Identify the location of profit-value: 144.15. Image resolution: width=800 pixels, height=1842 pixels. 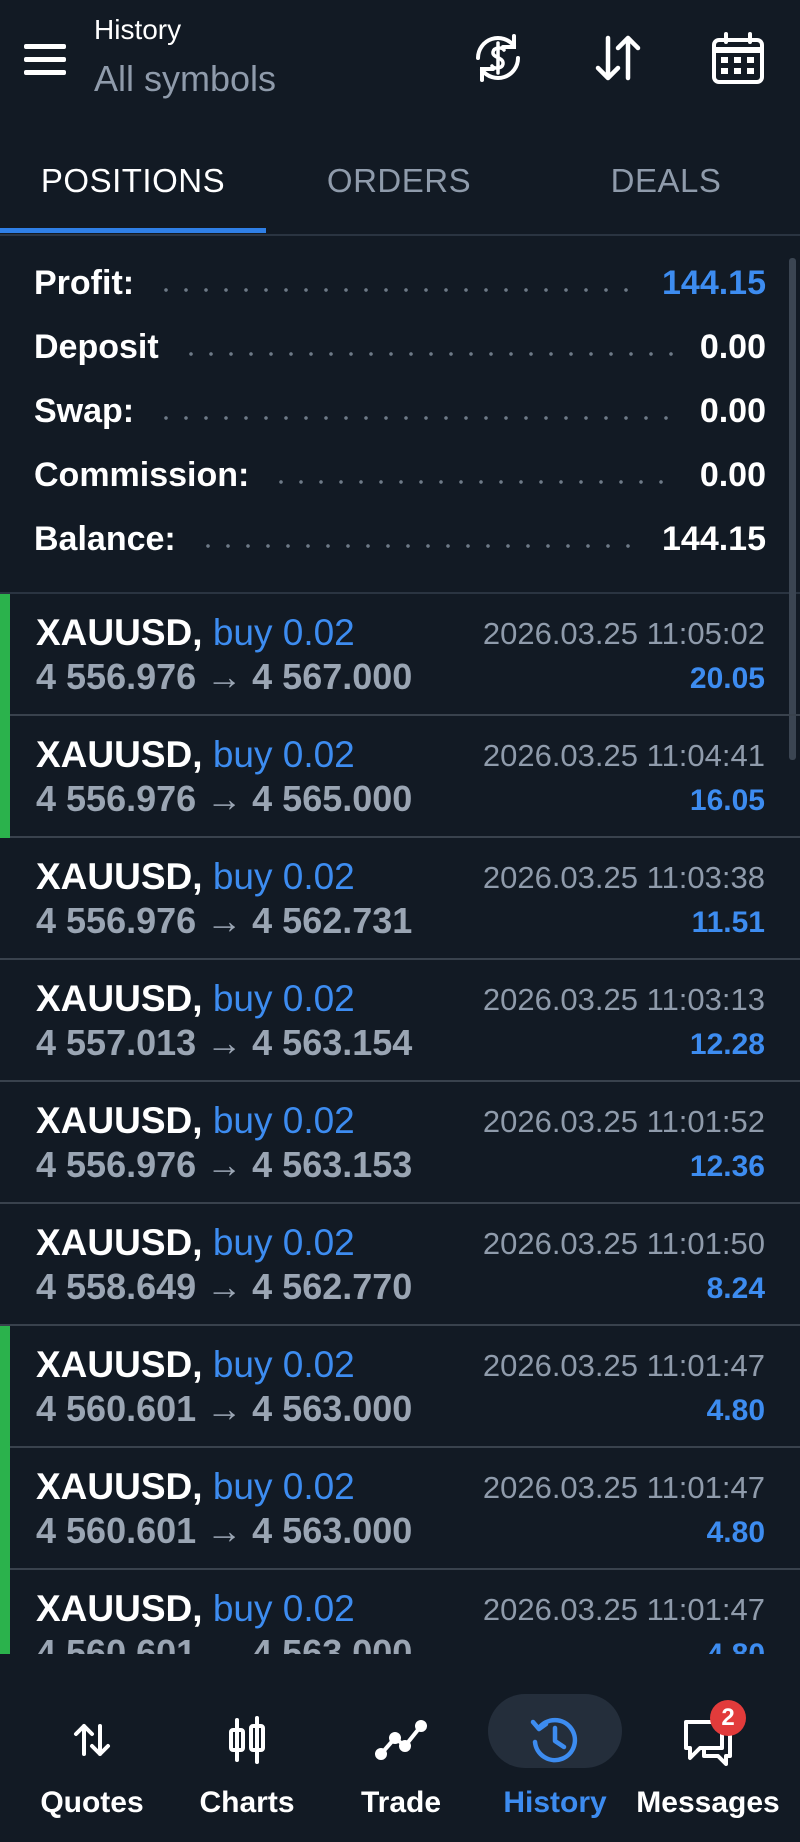
(714, 282).